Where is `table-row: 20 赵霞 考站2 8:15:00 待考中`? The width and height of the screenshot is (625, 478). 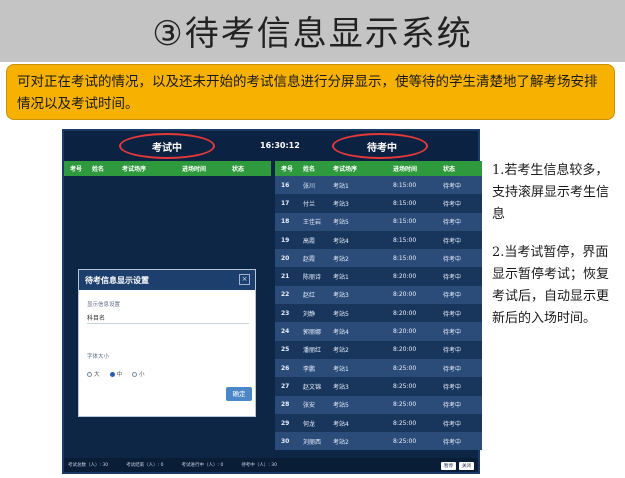
table-row: 20 赵霞 考站2 8:15:00 待考中 is located at coordinates (378, 258).